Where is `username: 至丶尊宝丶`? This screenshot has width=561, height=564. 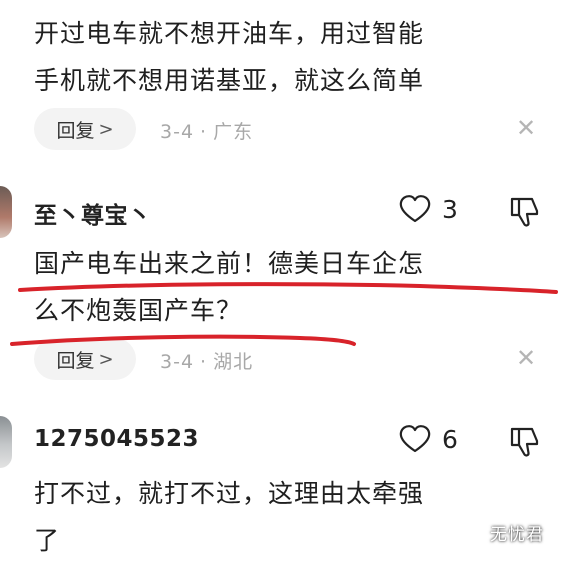 username: 至丶尊宝丶 is located at coordinates (93, 213).